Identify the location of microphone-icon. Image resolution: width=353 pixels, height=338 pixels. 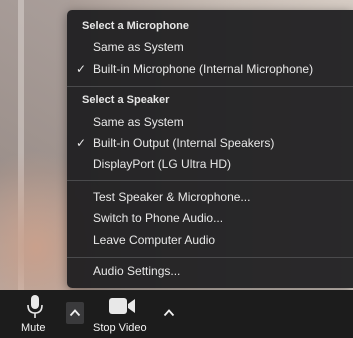
(35, 306).